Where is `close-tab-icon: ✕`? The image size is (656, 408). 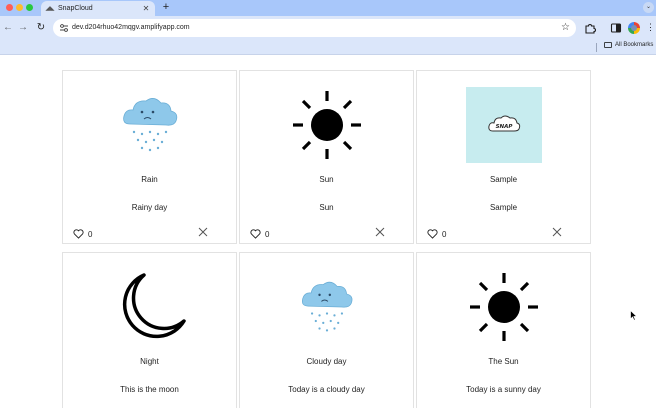 close-tab-icon: ✕ is located at coordinates (146, 8).